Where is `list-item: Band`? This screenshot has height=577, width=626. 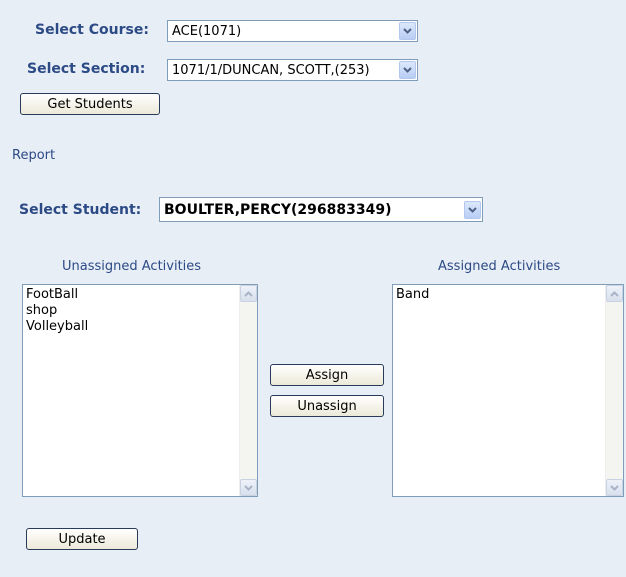
list-item: Band is located at coordinates (499, 295).